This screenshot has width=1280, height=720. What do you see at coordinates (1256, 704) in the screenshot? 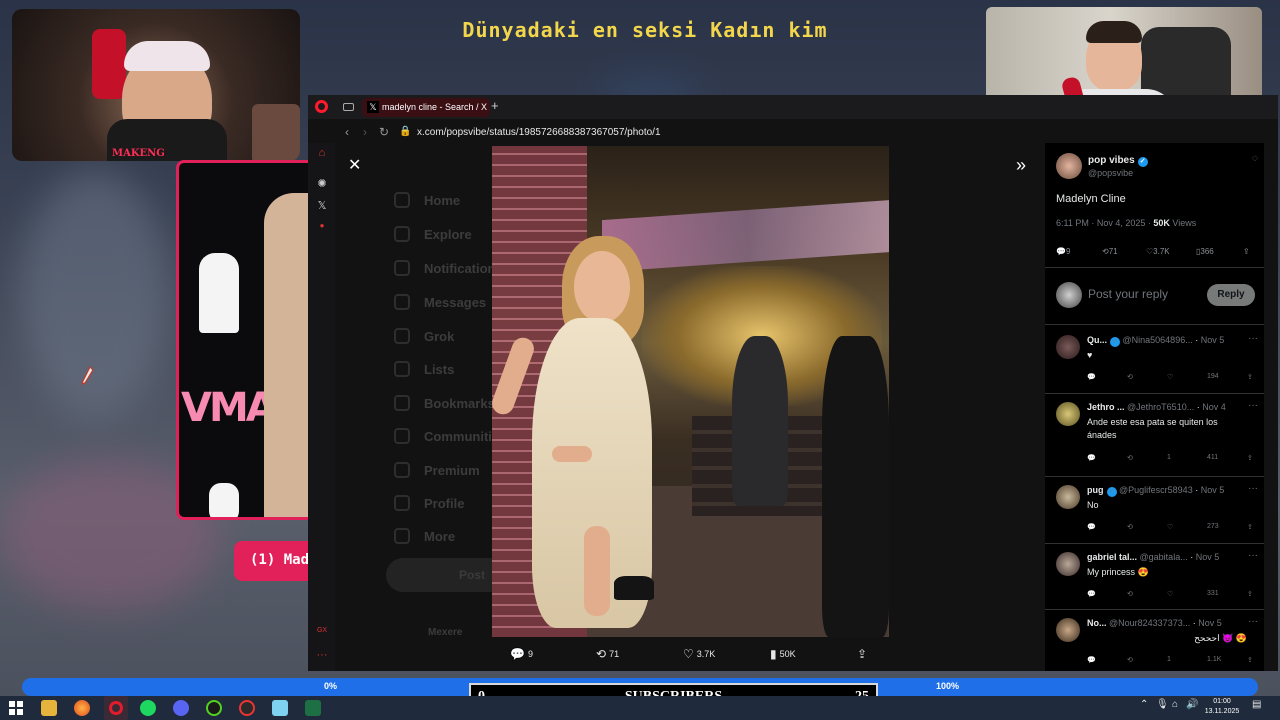
I see `notifications-icon: ▤` at bounding box center [1256, 704].